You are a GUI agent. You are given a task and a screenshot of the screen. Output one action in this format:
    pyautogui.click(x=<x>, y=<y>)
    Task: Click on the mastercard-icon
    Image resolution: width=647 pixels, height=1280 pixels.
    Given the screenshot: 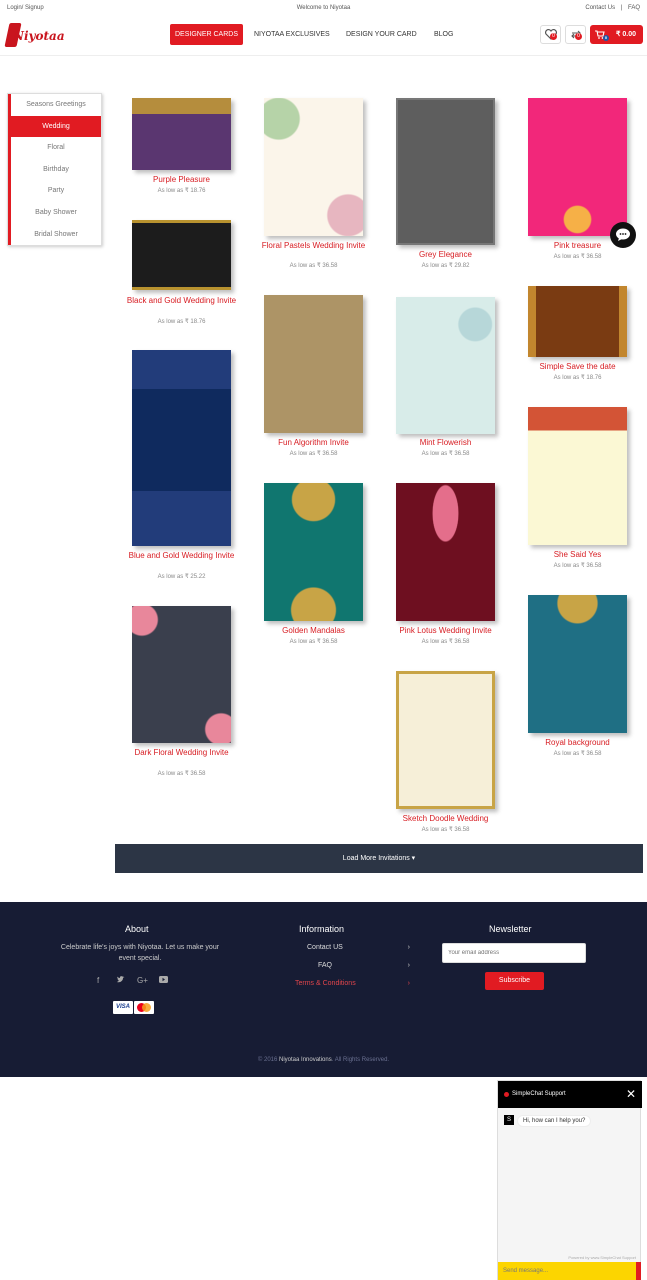 What is the action you would take?
    pyautogui.click(x=144, y=1007)
    